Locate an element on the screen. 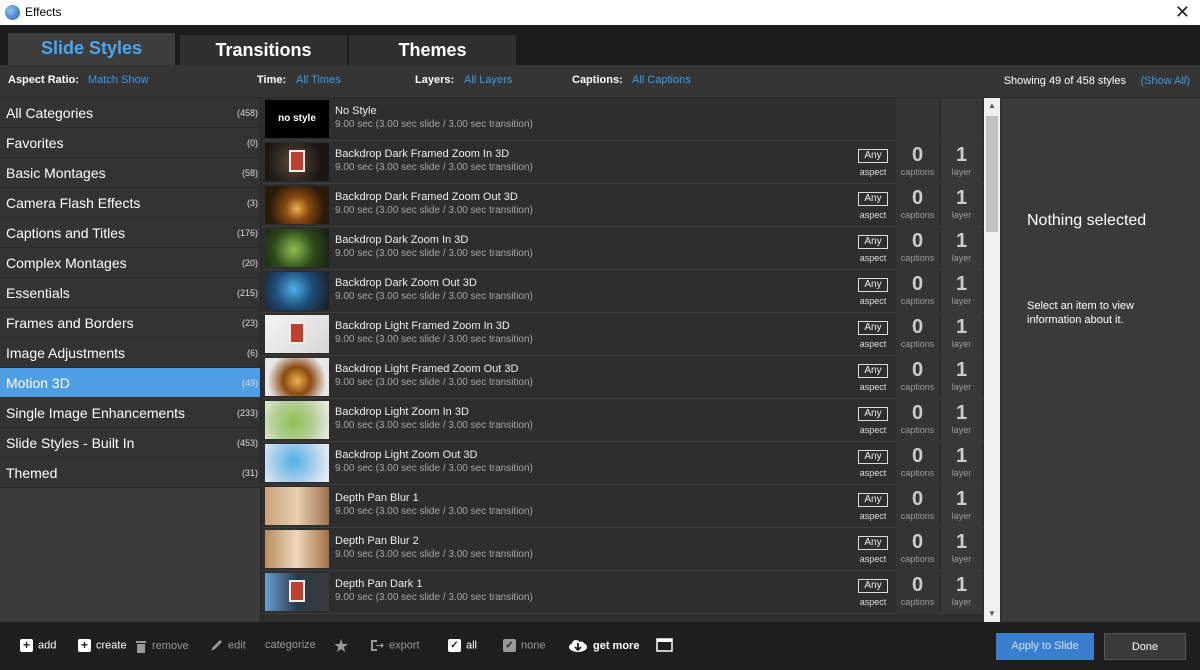 The height and width of the screenshot is (670, 1200). captions-filter: All Captions is located at coordinates (661, 80).